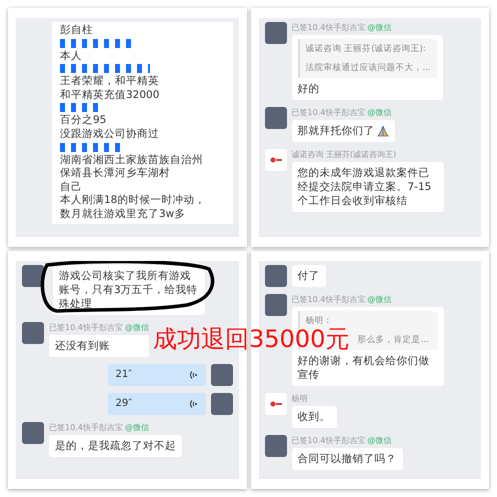  What do you see at coordinates (157, 375) in the screenshot?
I see `voice-message: 21″` at bounding box center [157, 375].